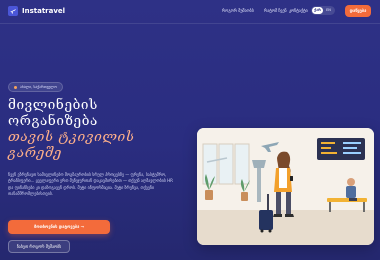  What do you see at coordinates (53, 105) in the screenshot?
I see `hero-title-line-1: მივლინების` at bounding box center [53, 105].